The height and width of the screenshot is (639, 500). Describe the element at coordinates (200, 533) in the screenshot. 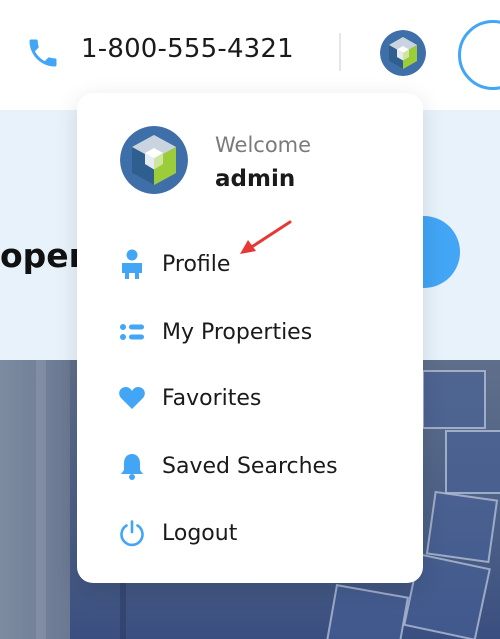

I see `menu-item-label: Logout` at that location.